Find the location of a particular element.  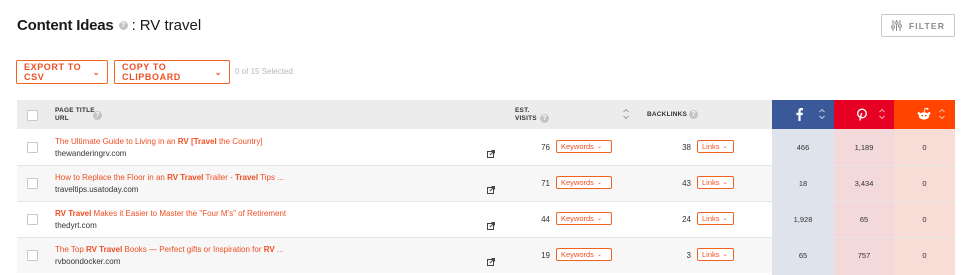

column-backlinks: BACKLINKS is located at coordinates (667, 115).